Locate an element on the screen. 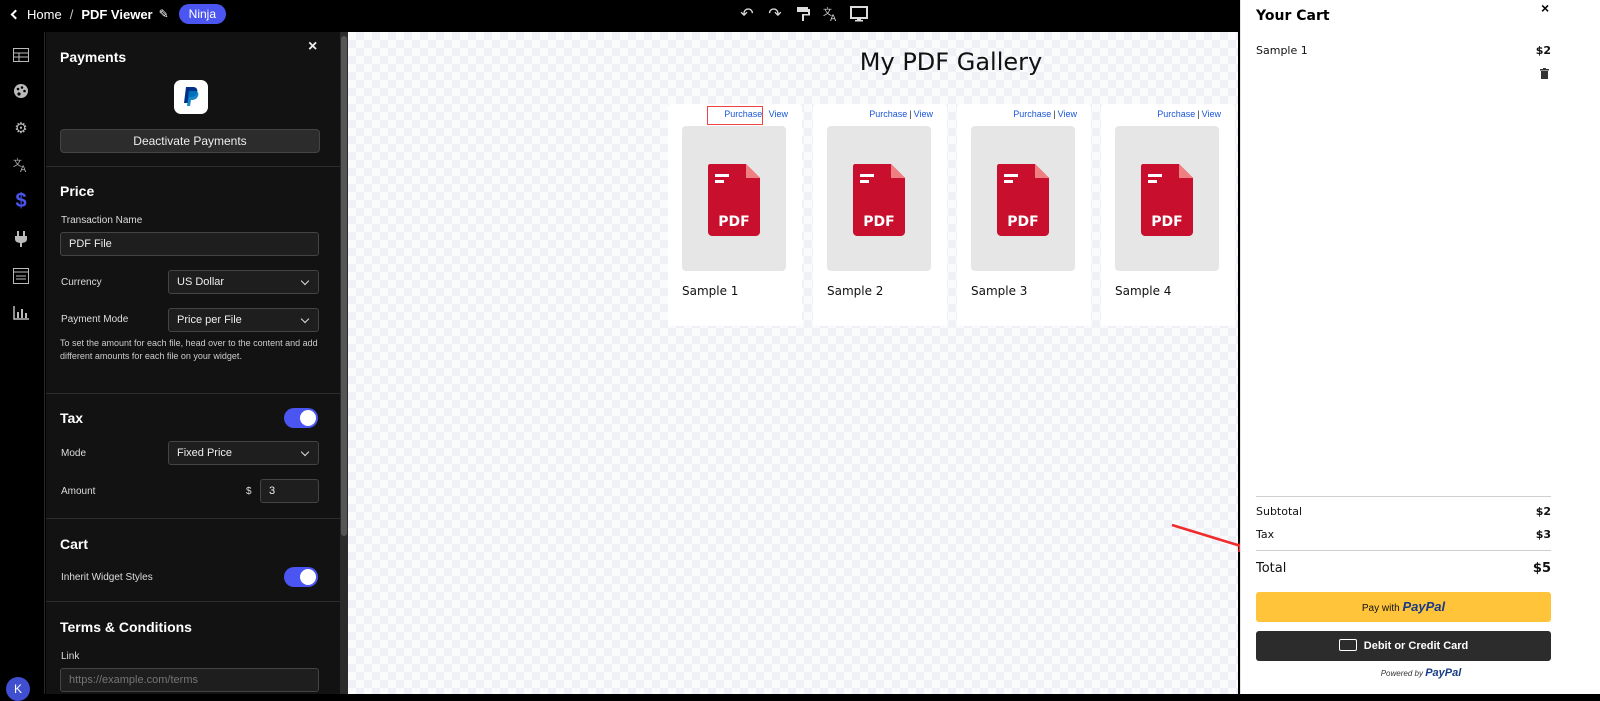 The image size is (1600, 701). paypal-button: Pay with PayPal is located at coordinates (1403, 607).